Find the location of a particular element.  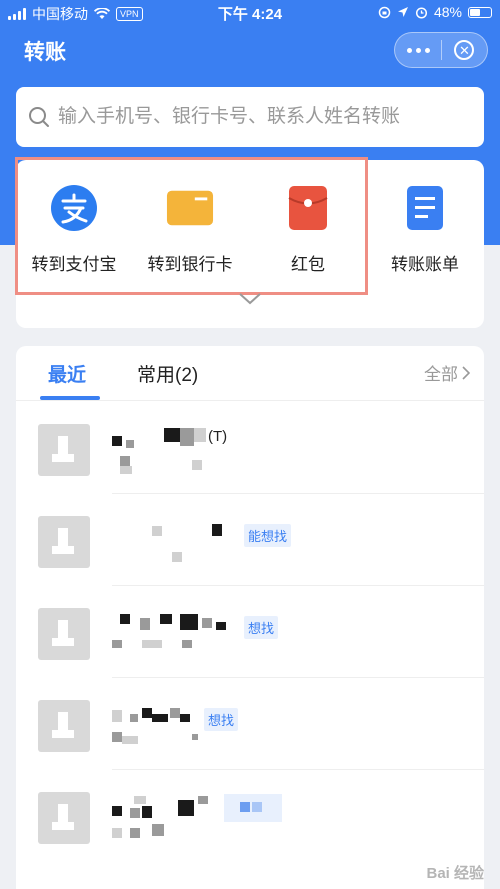

tab-recent: 最近 is located at coordinates (67, 373).